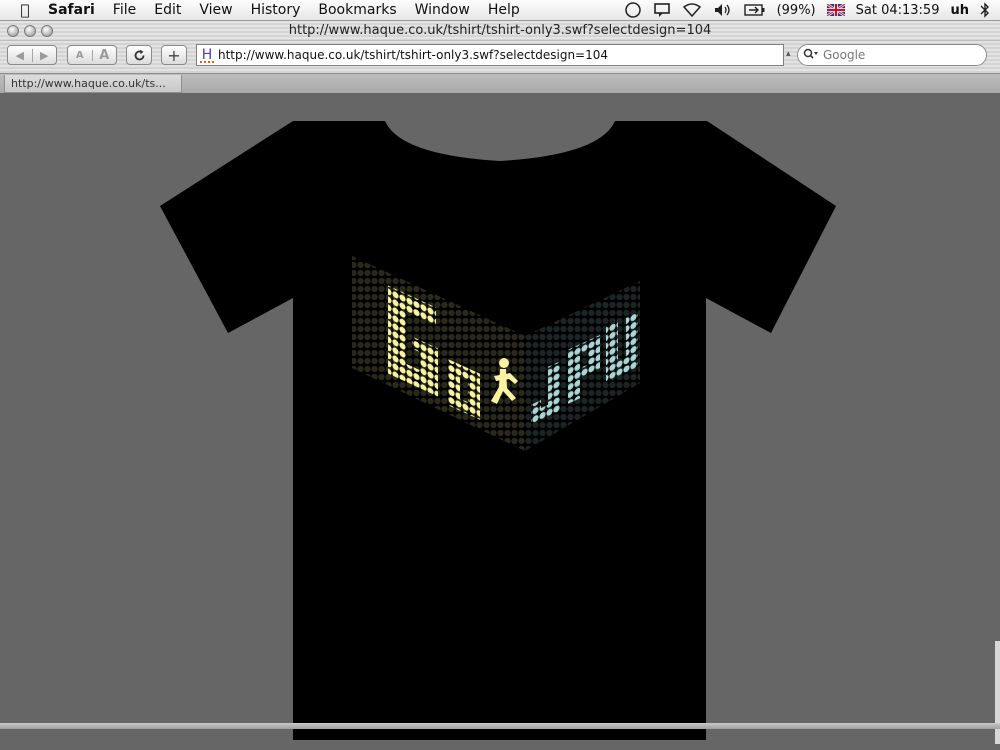 The image size is (1000, 750). Describe the element at coordinates (500, 726) in the screenshot. I see `window-bottom-bar` at that location.